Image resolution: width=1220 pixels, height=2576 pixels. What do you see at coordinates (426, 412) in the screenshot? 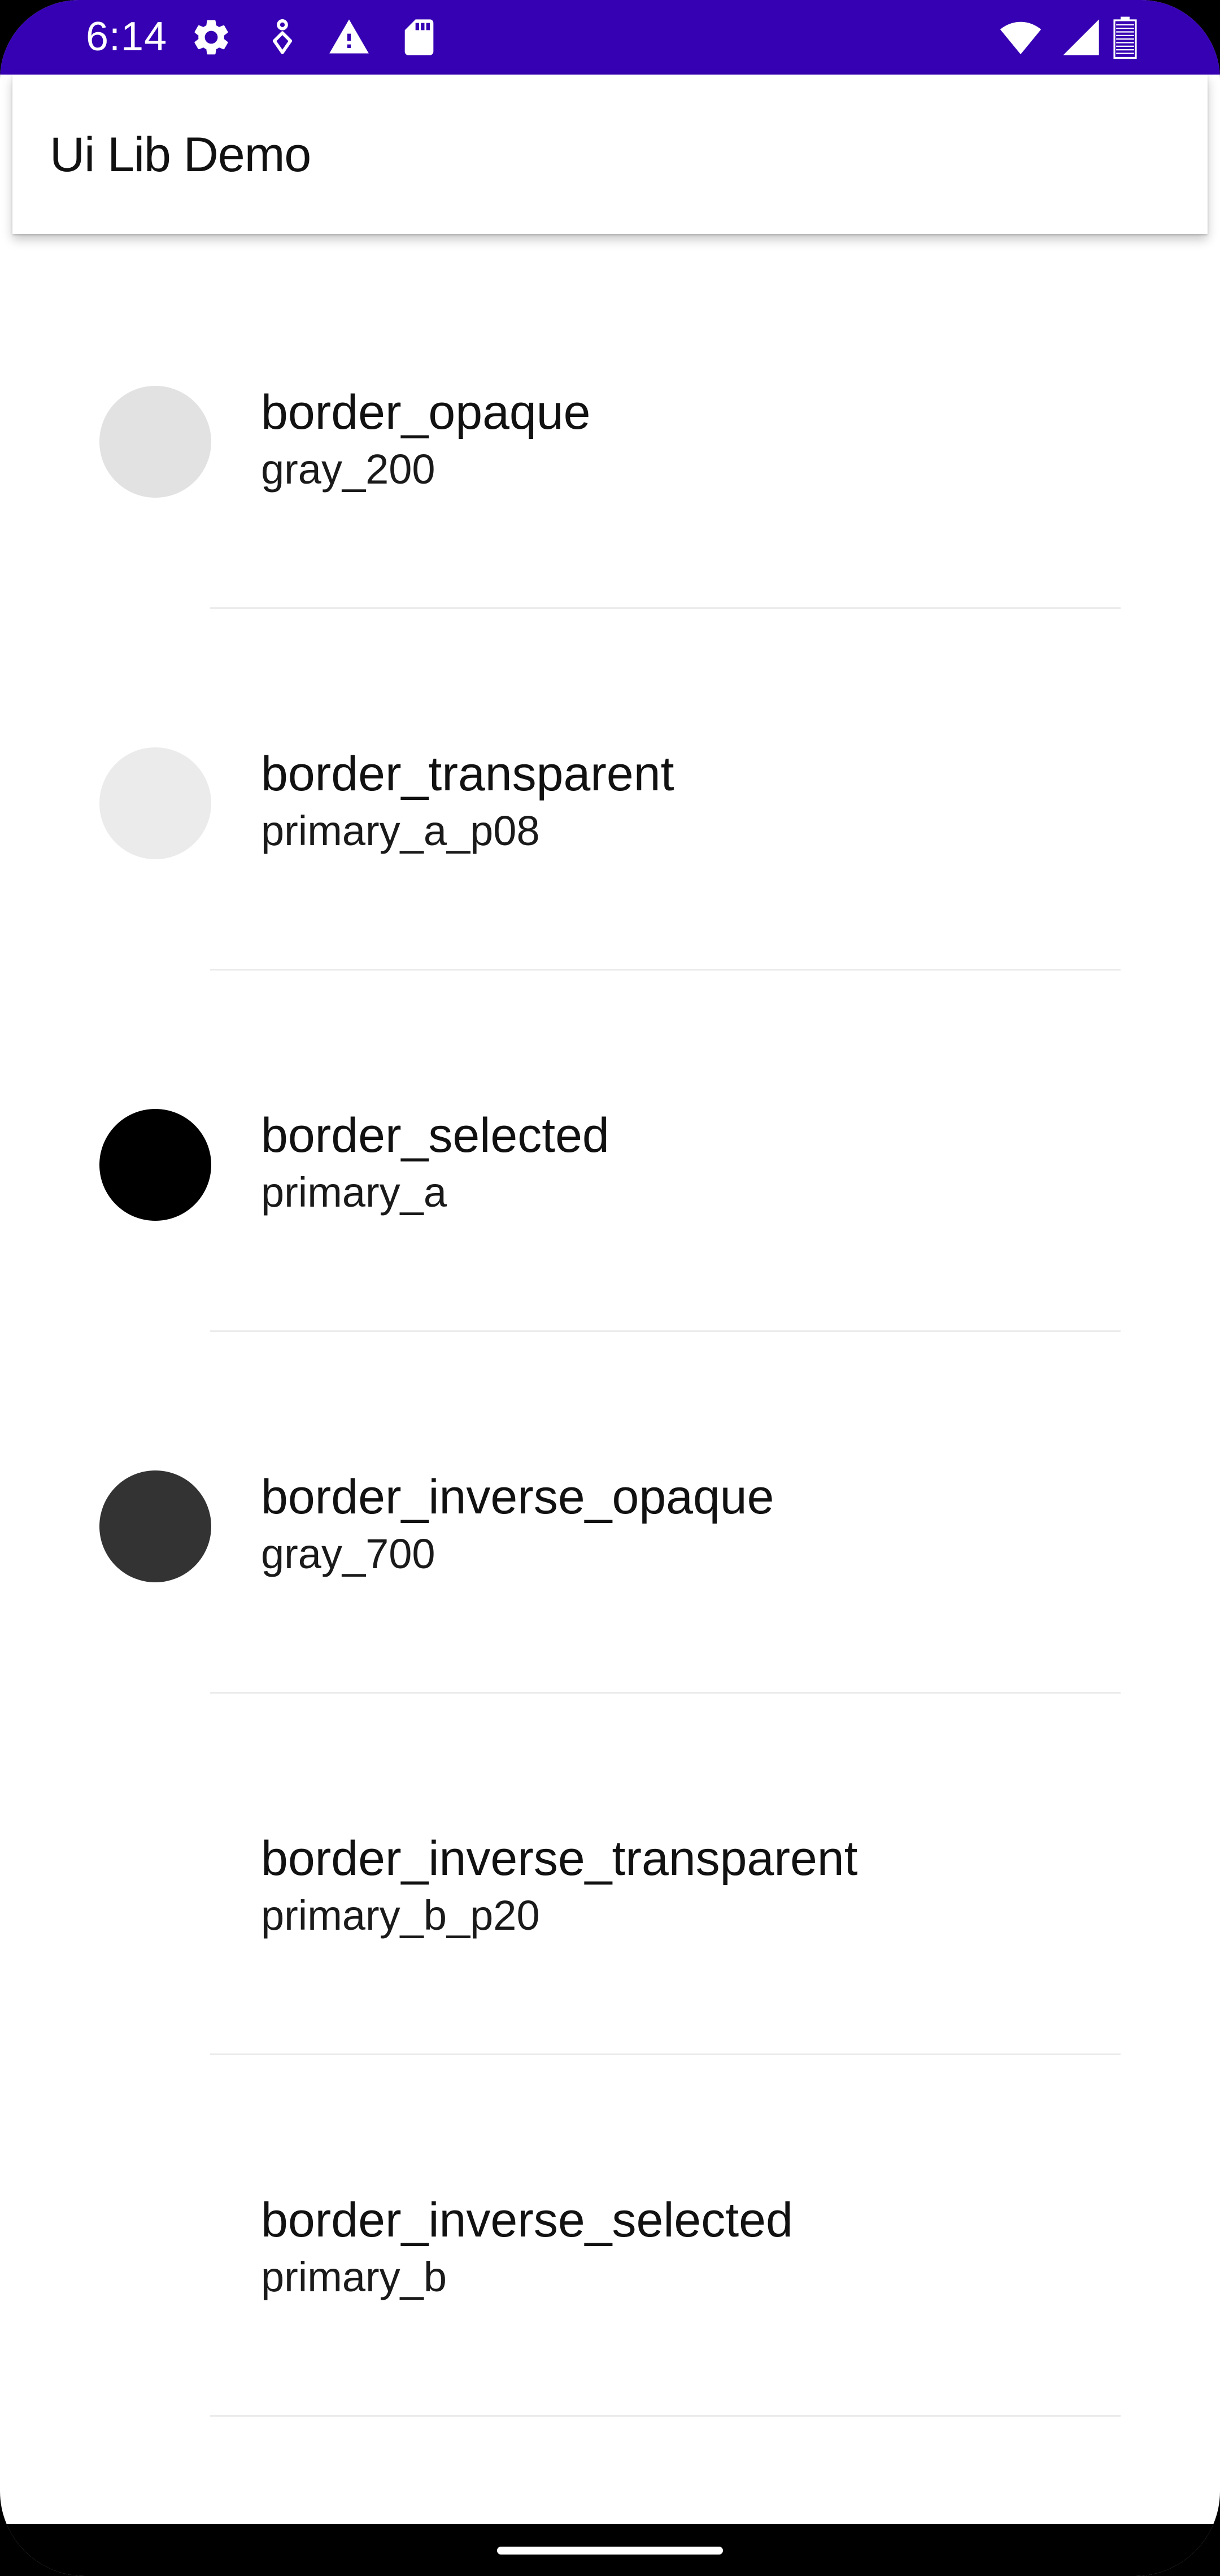
I see `item-title: border_opaque` at bounding box center [426, 412].